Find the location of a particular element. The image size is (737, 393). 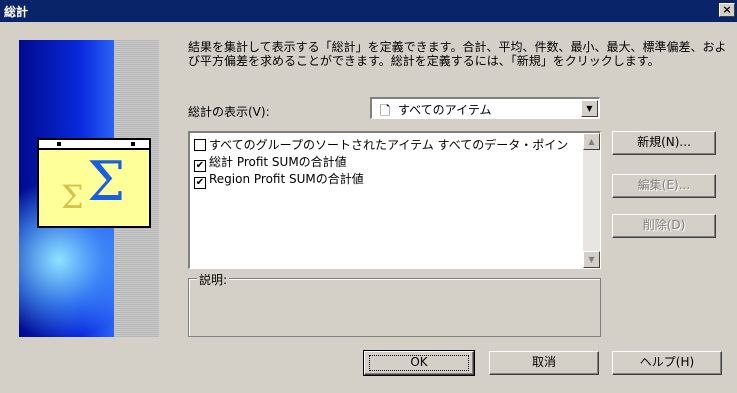

sigma-card-icon: Σ Σ is located at coordinates (94, 183).